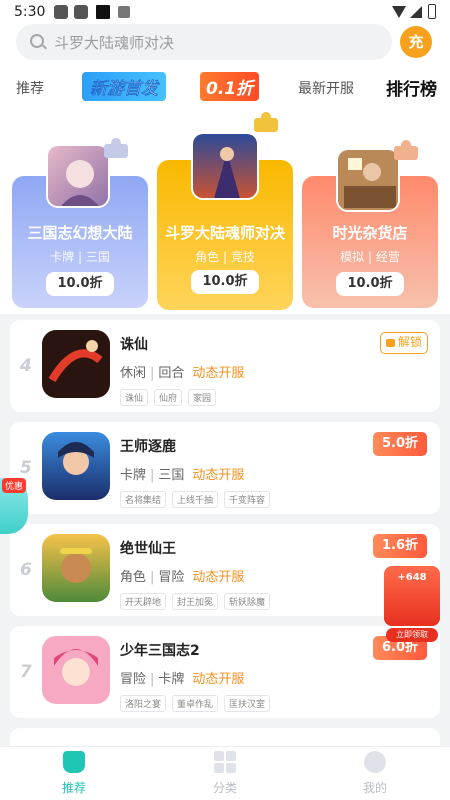  What do you see at coordinates (225, 12) in the screenshot?
I see `status-bar: 5:30` at bounding box center [225, 12].